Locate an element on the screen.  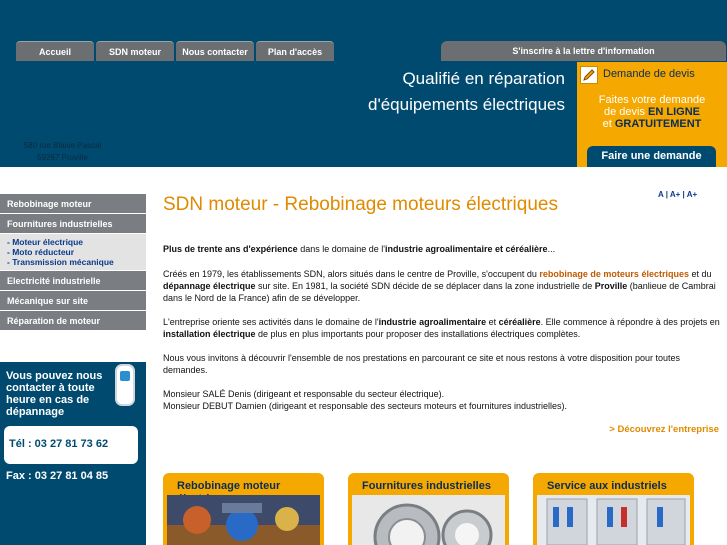
switchboard-image is located at coordinates (613, 520).